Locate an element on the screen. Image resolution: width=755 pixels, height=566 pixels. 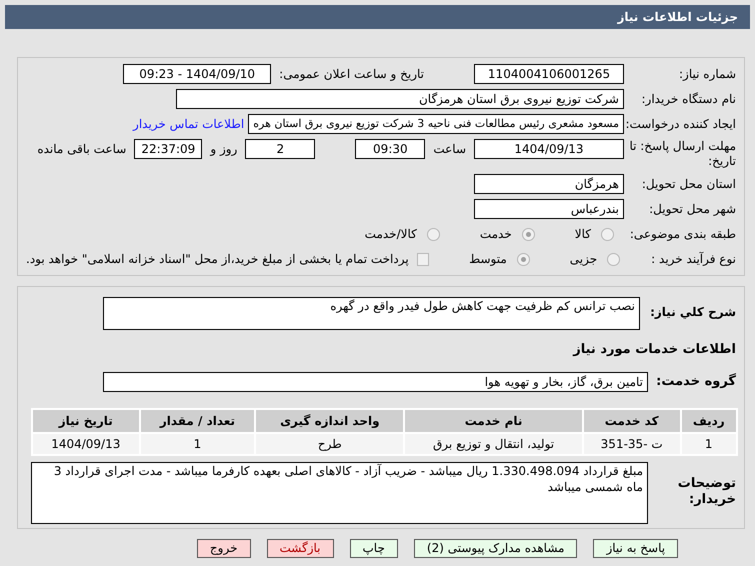
field-label: نام دستگاه خریدار: is located at coordinates (688, 99).